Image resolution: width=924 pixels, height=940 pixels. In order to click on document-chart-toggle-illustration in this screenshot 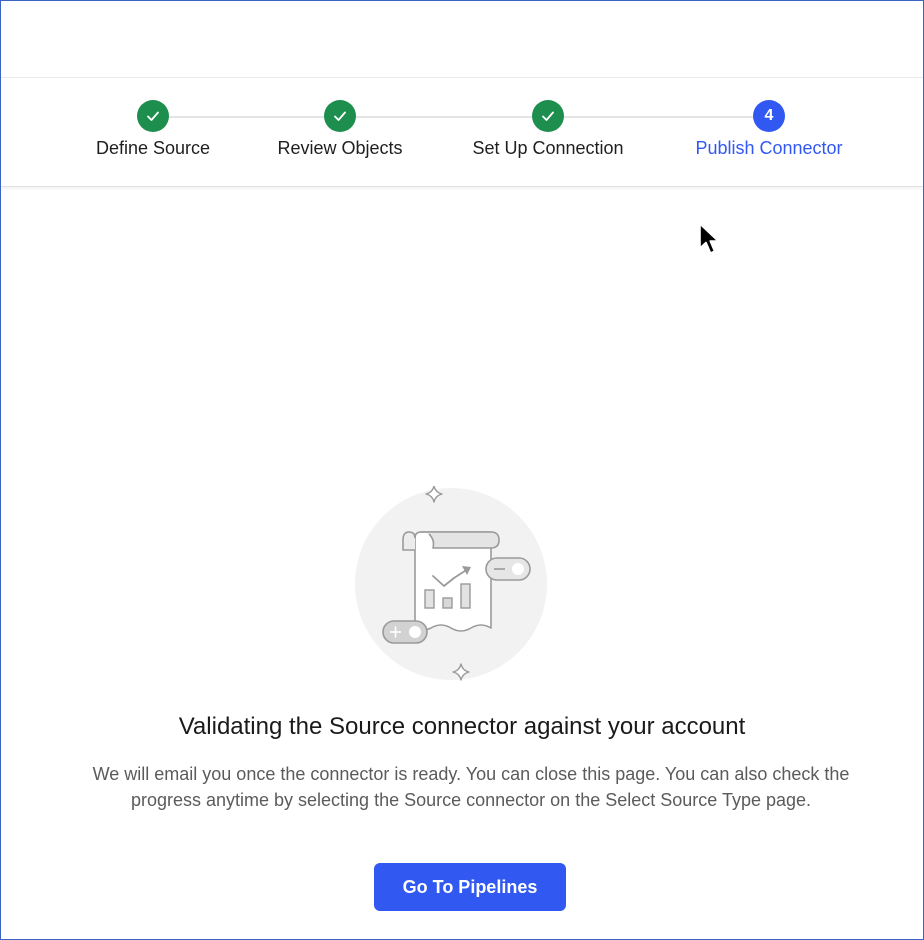, I will do `click(451, 583)`.